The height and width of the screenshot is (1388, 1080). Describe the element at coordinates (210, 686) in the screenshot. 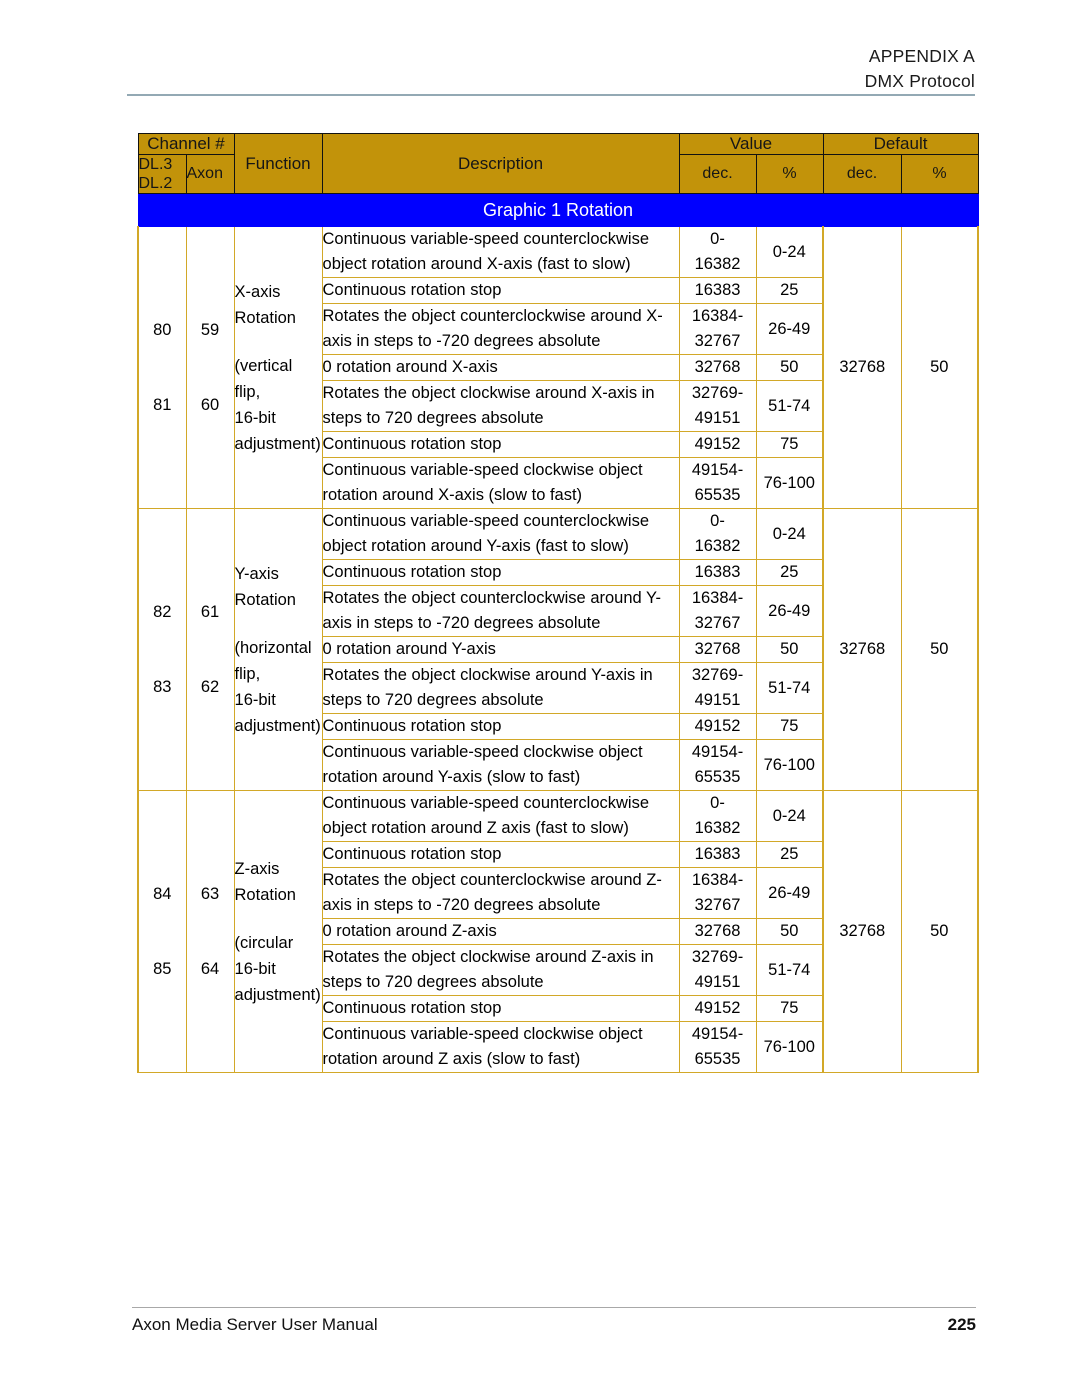

I see `channel-axon-bottom-1: 62` at that location.